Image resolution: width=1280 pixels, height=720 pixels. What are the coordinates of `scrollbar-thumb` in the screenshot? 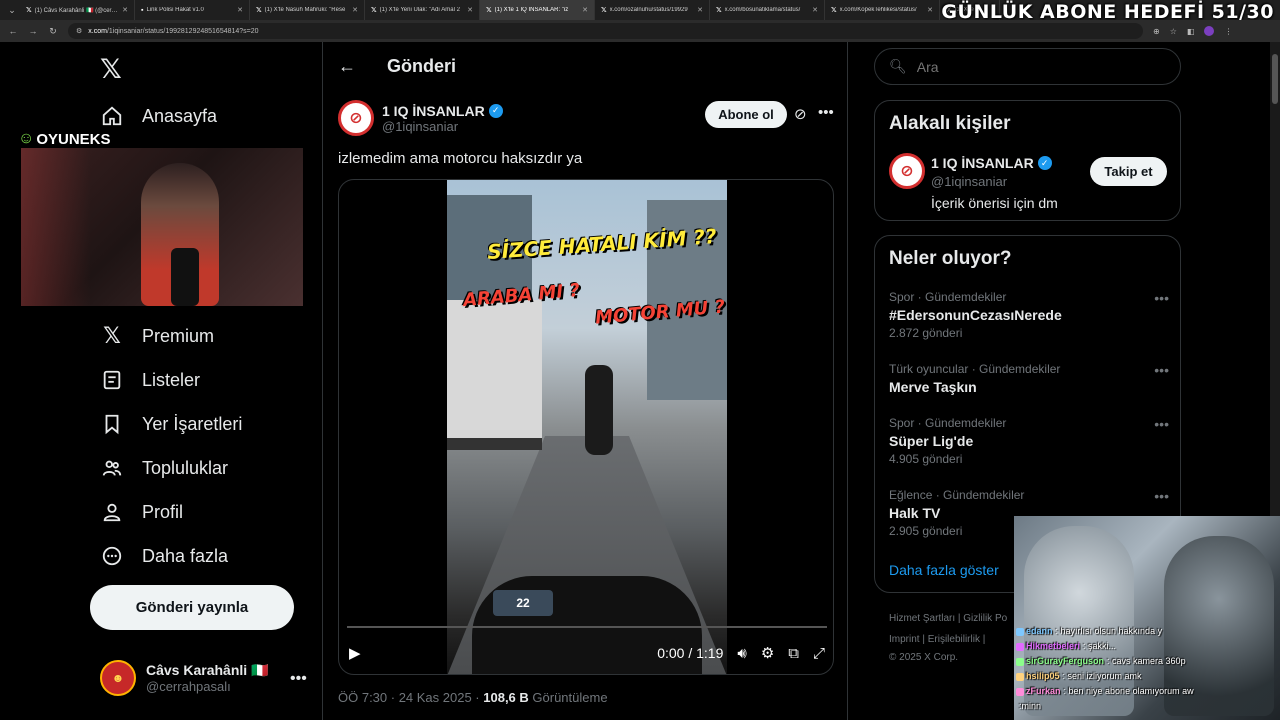 It's located at (1275, 79).